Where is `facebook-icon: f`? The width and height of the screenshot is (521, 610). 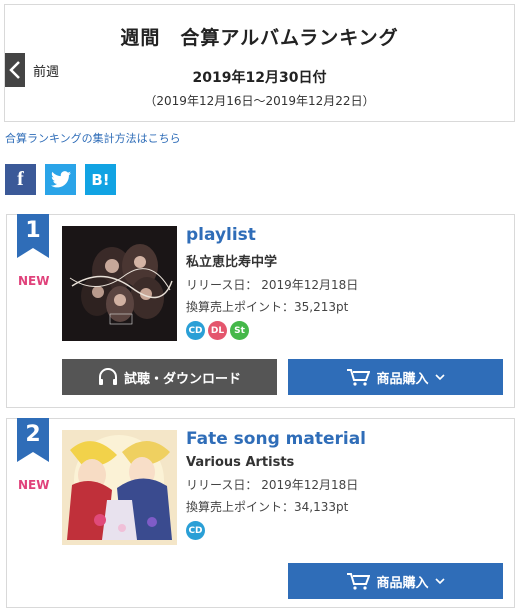 facebook-icon: f is located at coordinates (20, 179).